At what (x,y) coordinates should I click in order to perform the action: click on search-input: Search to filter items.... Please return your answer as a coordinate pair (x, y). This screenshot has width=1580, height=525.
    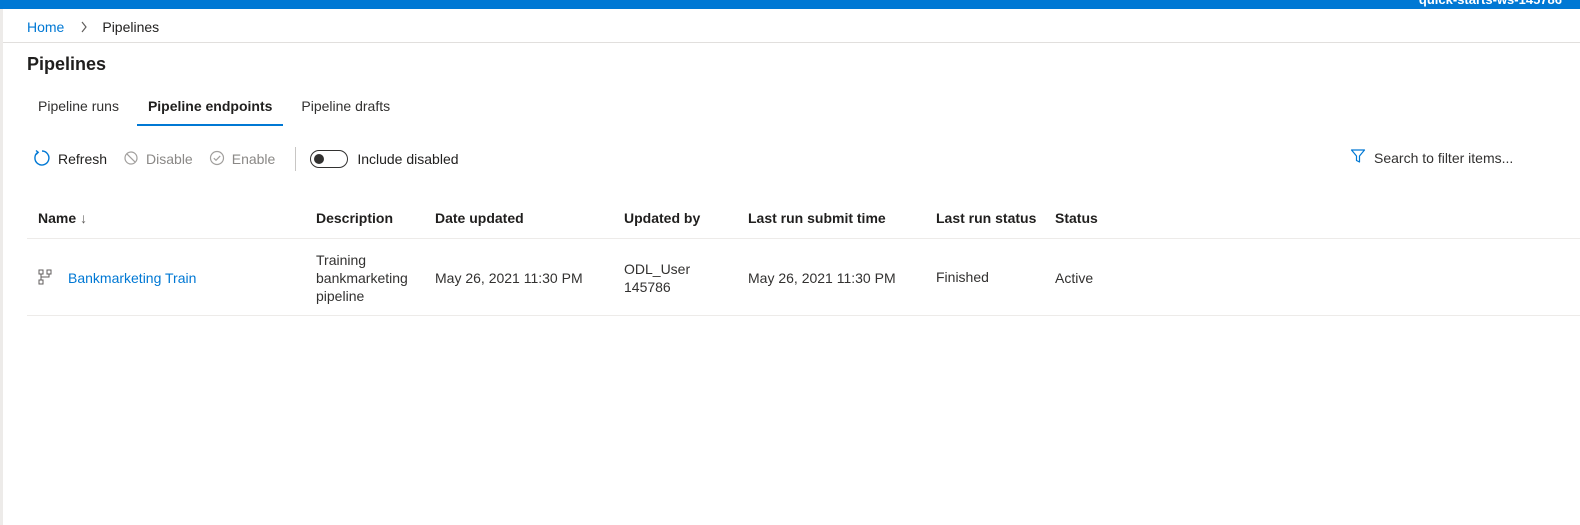
    Looking at the image, I should click on (1443, 158).